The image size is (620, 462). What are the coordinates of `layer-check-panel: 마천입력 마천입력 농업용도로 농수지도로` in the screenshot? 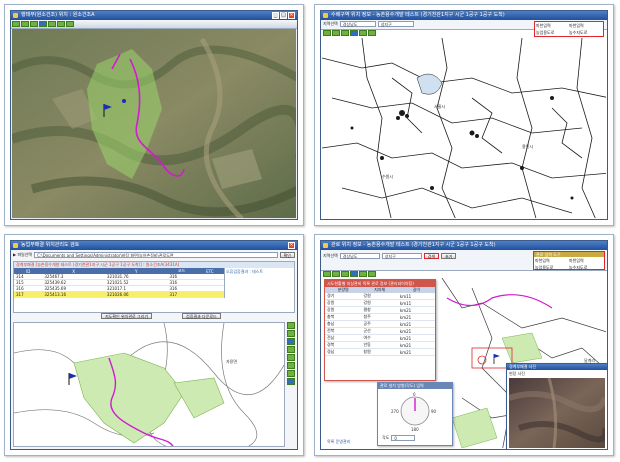 It's located at (569, 29).